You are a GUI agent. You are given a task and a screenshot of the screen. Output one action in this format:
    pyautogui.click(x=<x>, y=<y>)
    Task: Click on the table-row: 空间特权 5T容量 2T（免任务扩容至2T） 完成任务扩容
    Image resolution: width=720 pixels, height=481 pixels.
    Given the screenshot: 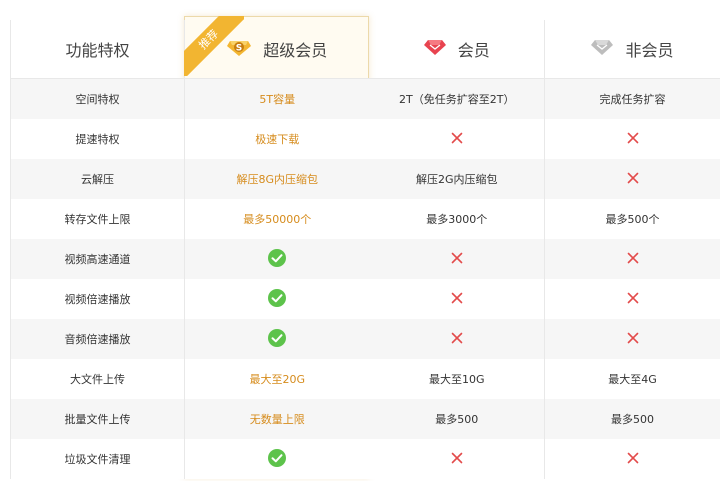 What is the action you would take?
    pyautogui.click(x=365, y=98)
    